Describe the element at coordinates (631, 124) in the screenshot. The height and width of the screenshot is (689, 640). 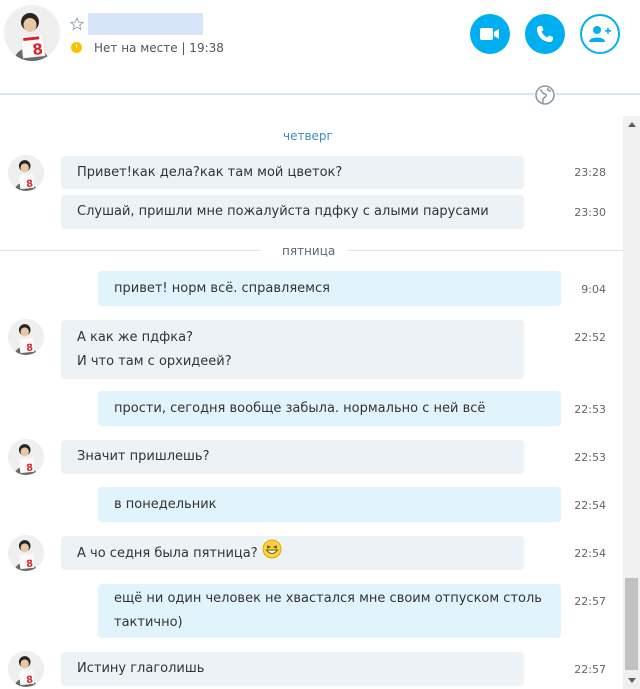
I see `scroll-up-arrow-icon` at that location.